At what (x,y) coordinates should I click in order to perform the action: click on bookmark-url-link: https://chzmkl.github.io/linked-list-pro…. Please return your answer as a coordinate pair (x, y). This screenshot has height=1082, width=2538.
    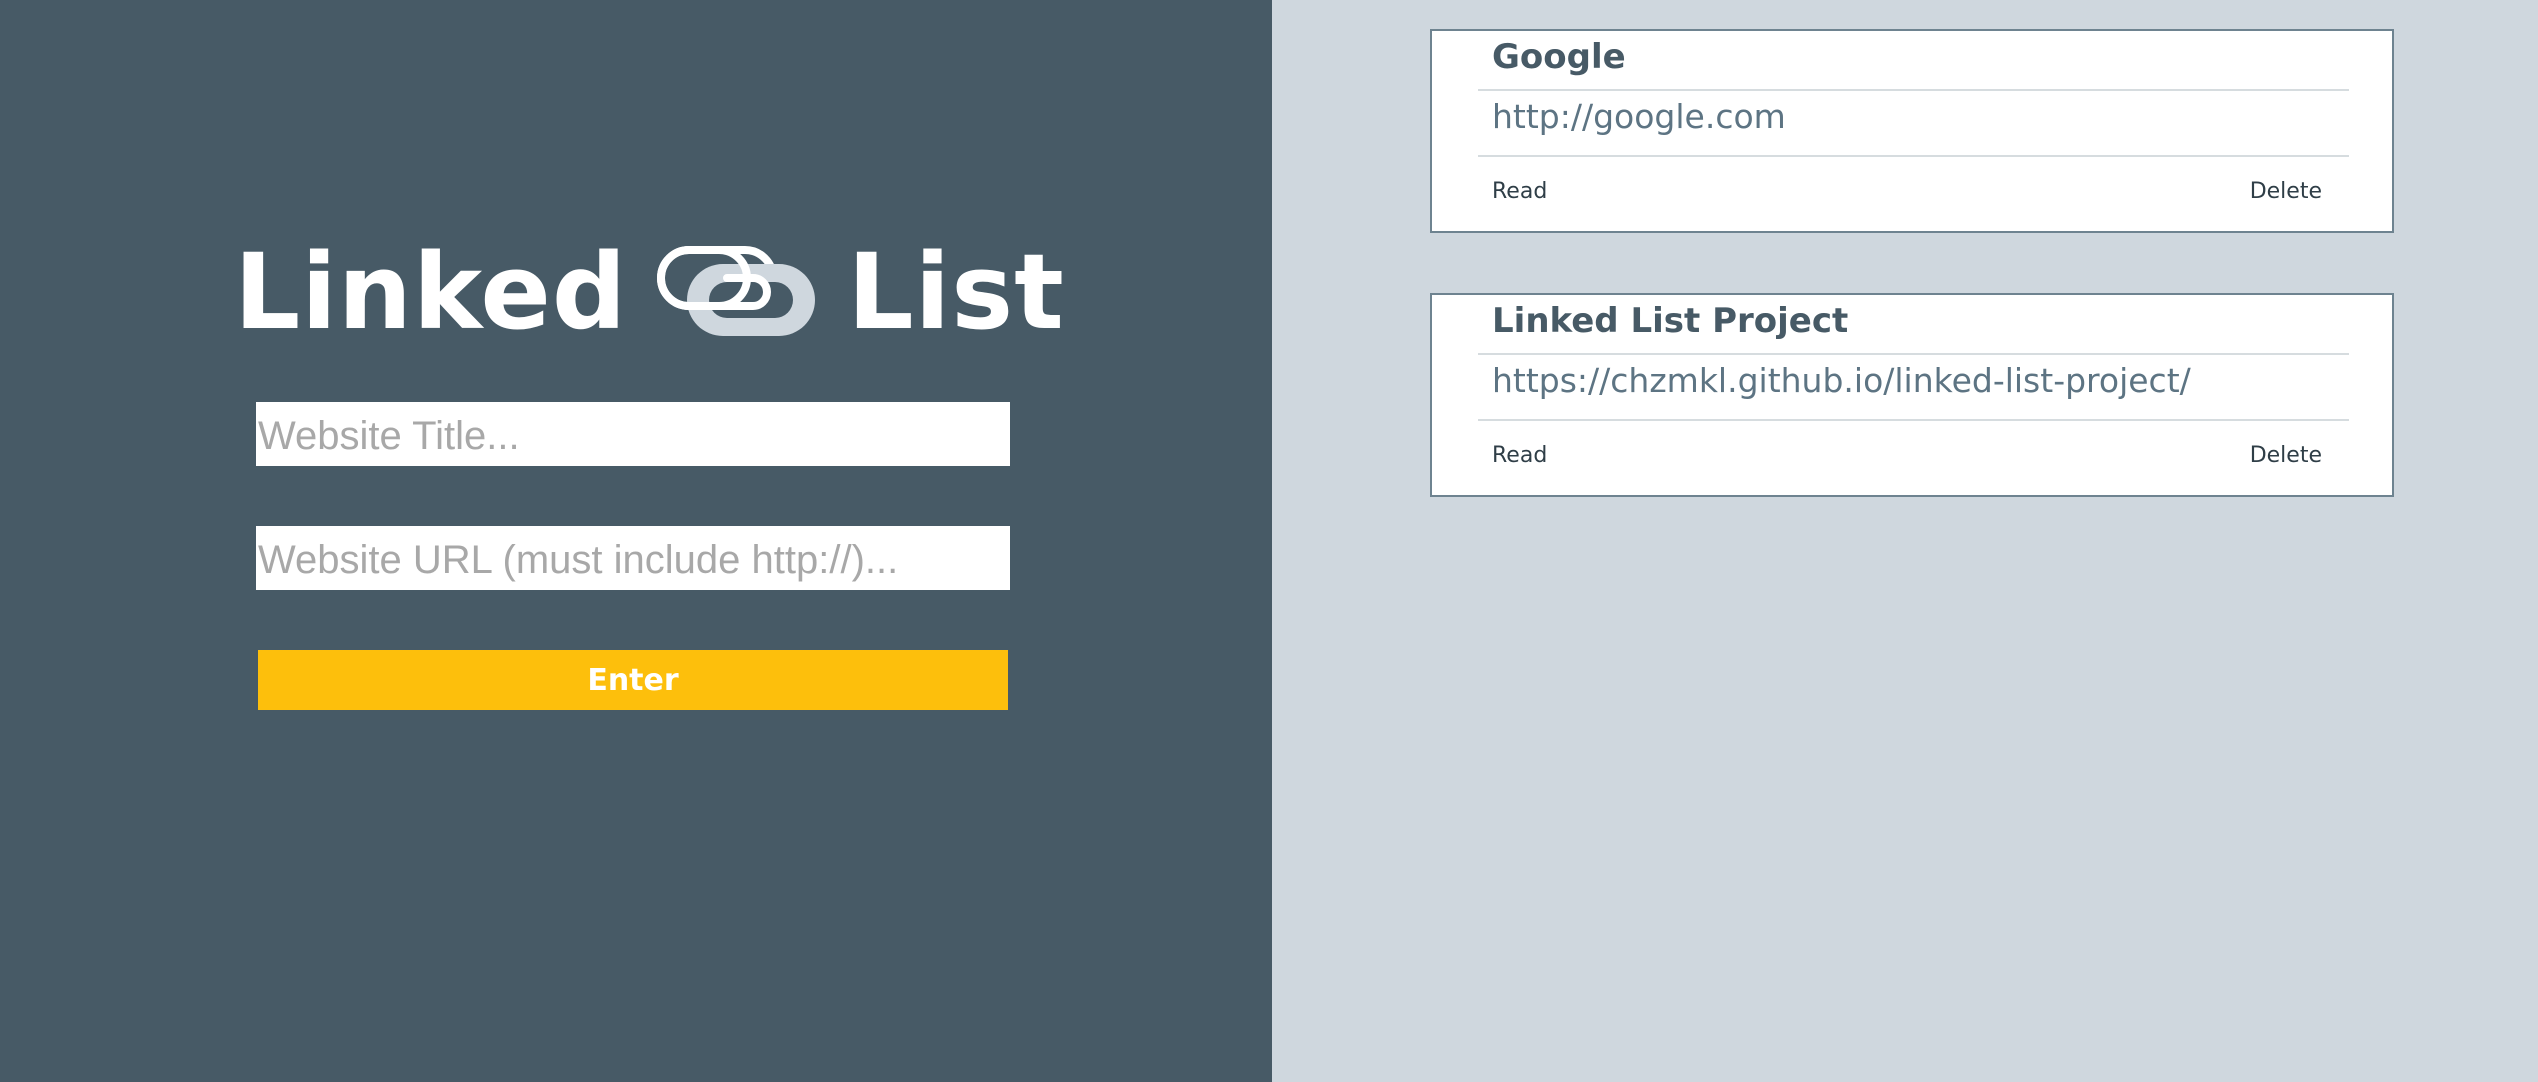
    Looking at the image, I should click on (1841, 380).